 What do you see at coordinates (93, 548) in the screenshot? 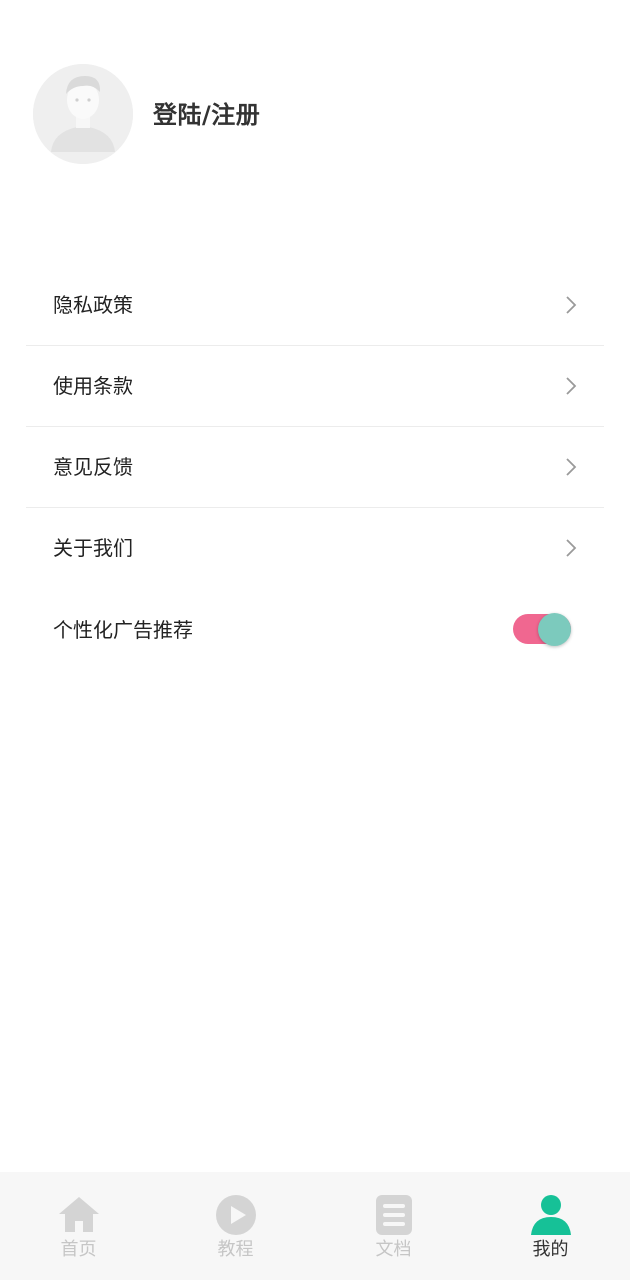
I see `menu-item-label: 关于我们` at bounding box center [93, 548].